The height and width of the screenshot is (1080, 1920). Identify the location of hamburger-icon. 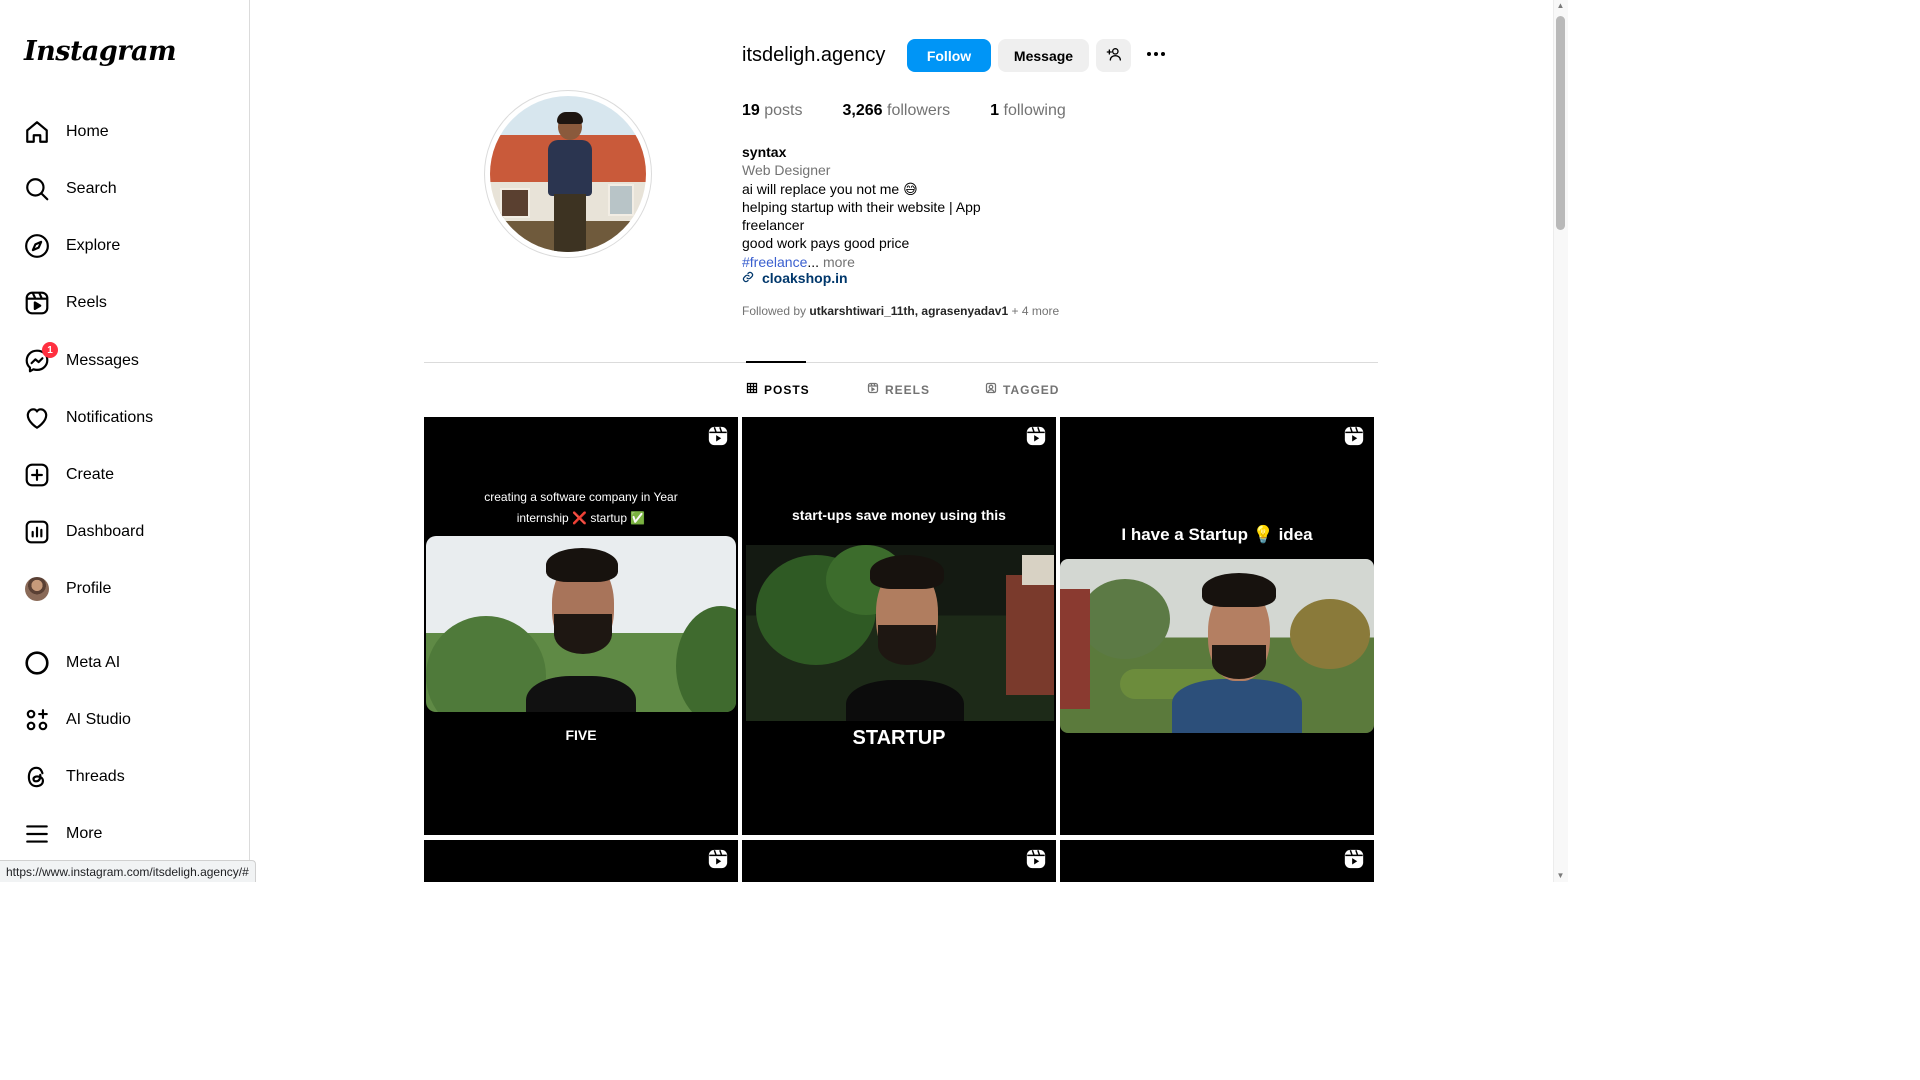
(37, 834).